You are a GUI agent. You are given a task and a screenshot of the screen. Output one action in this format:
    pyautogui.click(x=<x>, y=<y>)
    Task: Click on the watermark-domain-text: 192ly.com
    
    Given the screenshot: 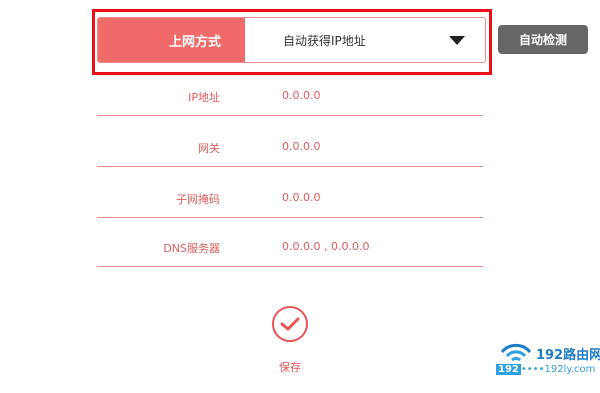 What is the action you would take?
    pyautogui.click(x=570, y=369)
    